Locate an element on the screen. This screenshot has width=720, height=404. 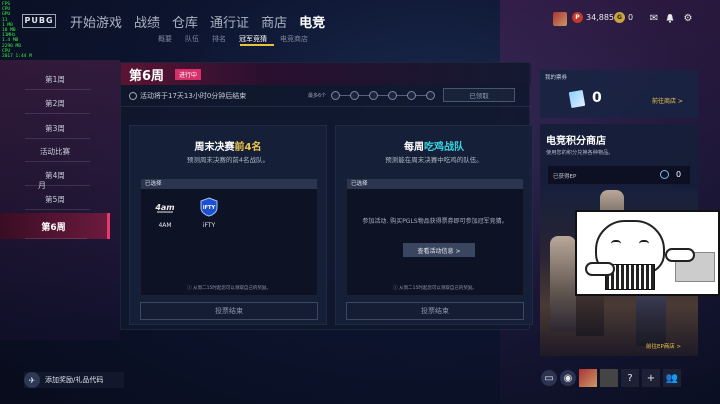
card-subtitle: 预测能在周末决赛中吃鸡的队伍。 is located at coordinates (434, 160).